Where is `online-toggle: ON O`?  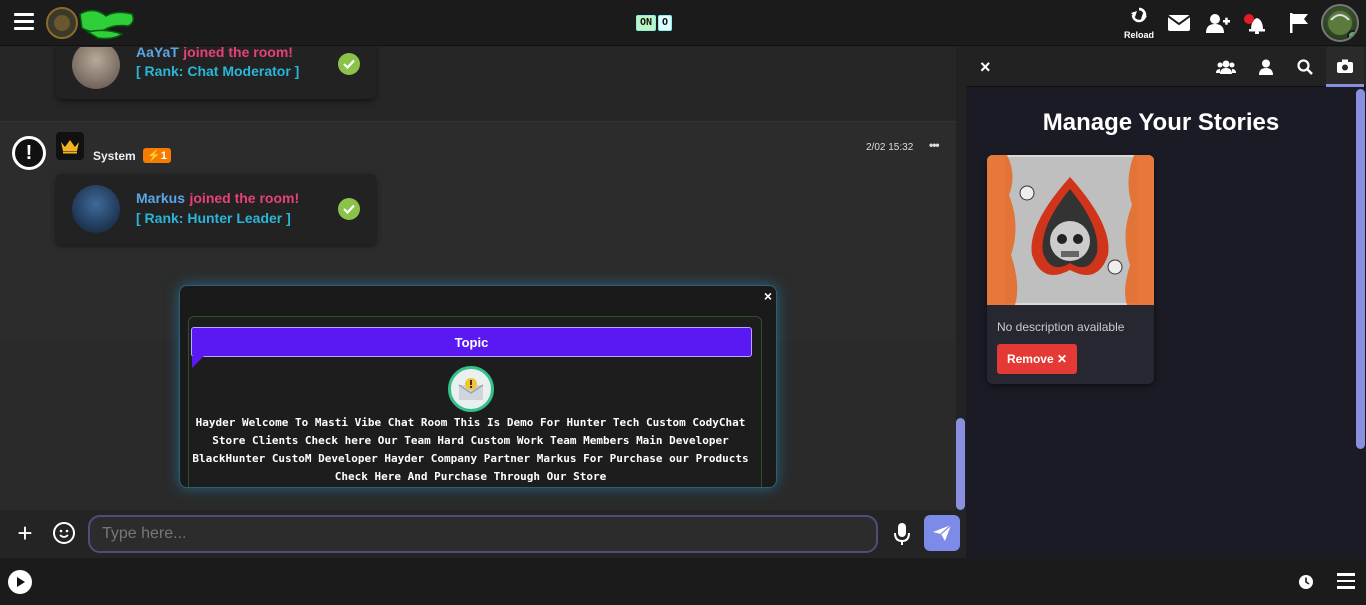
online-toggle: ON O is located at coordinates (659, 23).